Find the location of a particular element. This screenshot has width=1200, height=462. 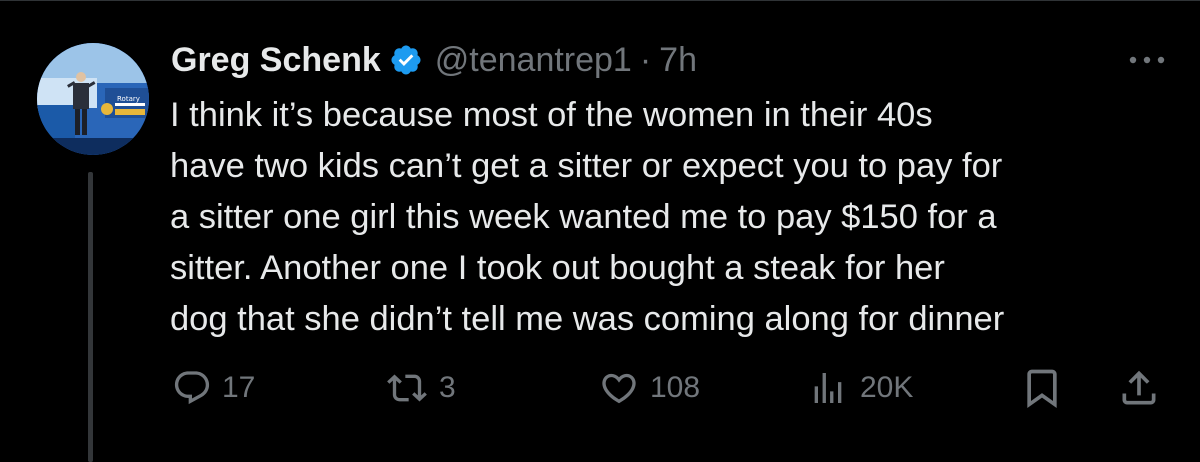

repost-arrows-icon is located at coordinates (407, 388).